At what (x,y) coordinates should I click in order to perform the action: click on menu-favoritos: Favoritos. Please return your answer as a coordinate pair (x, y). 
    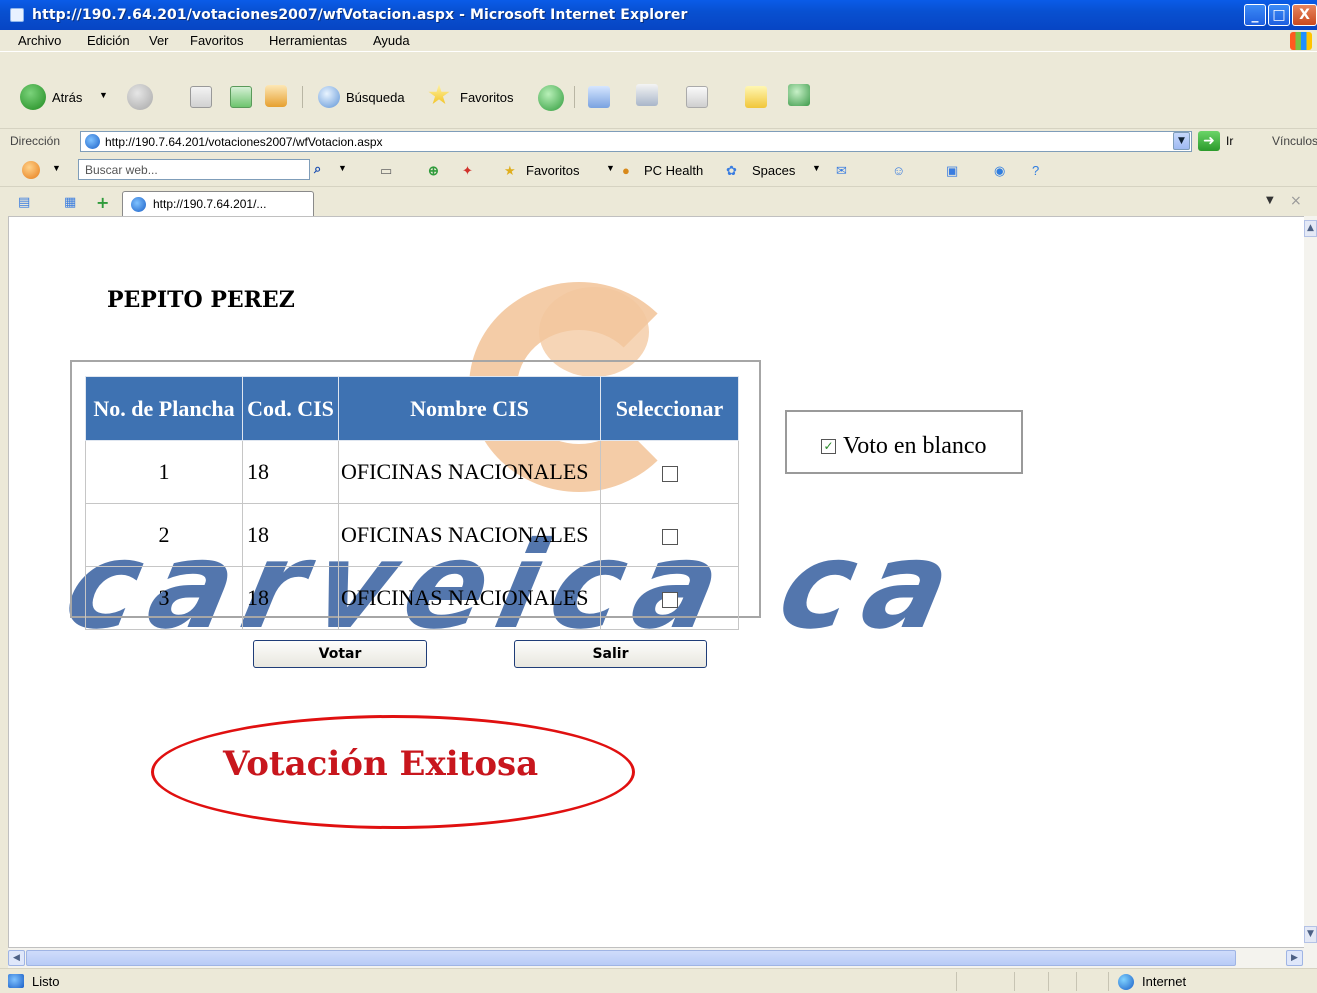
    Looking at the image, I should click on (216, 40).